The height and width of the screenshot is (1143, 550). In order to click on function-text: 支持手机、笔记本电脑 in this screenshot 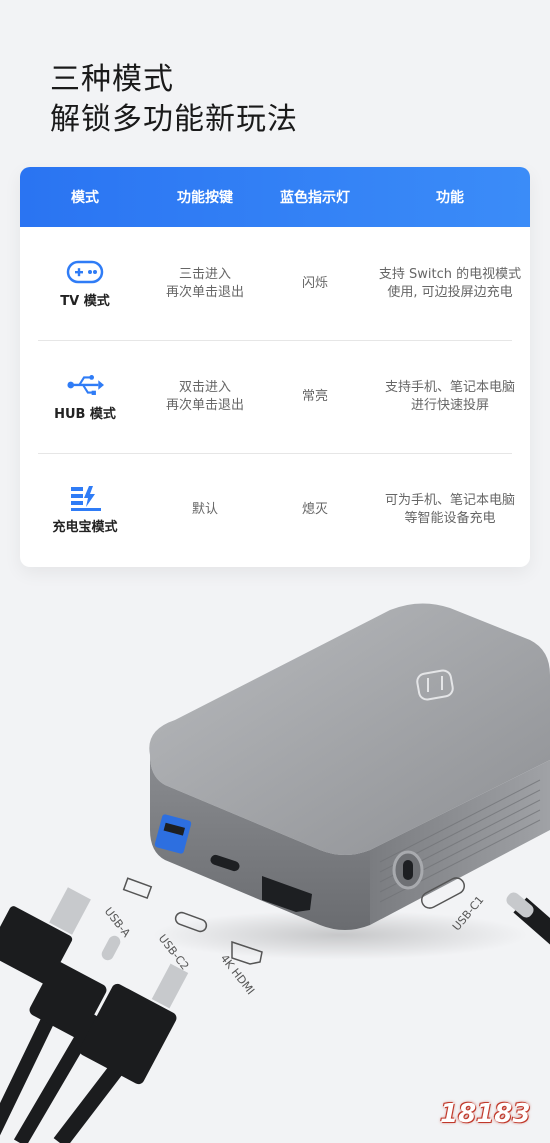, I will do `click(449, 387)`.